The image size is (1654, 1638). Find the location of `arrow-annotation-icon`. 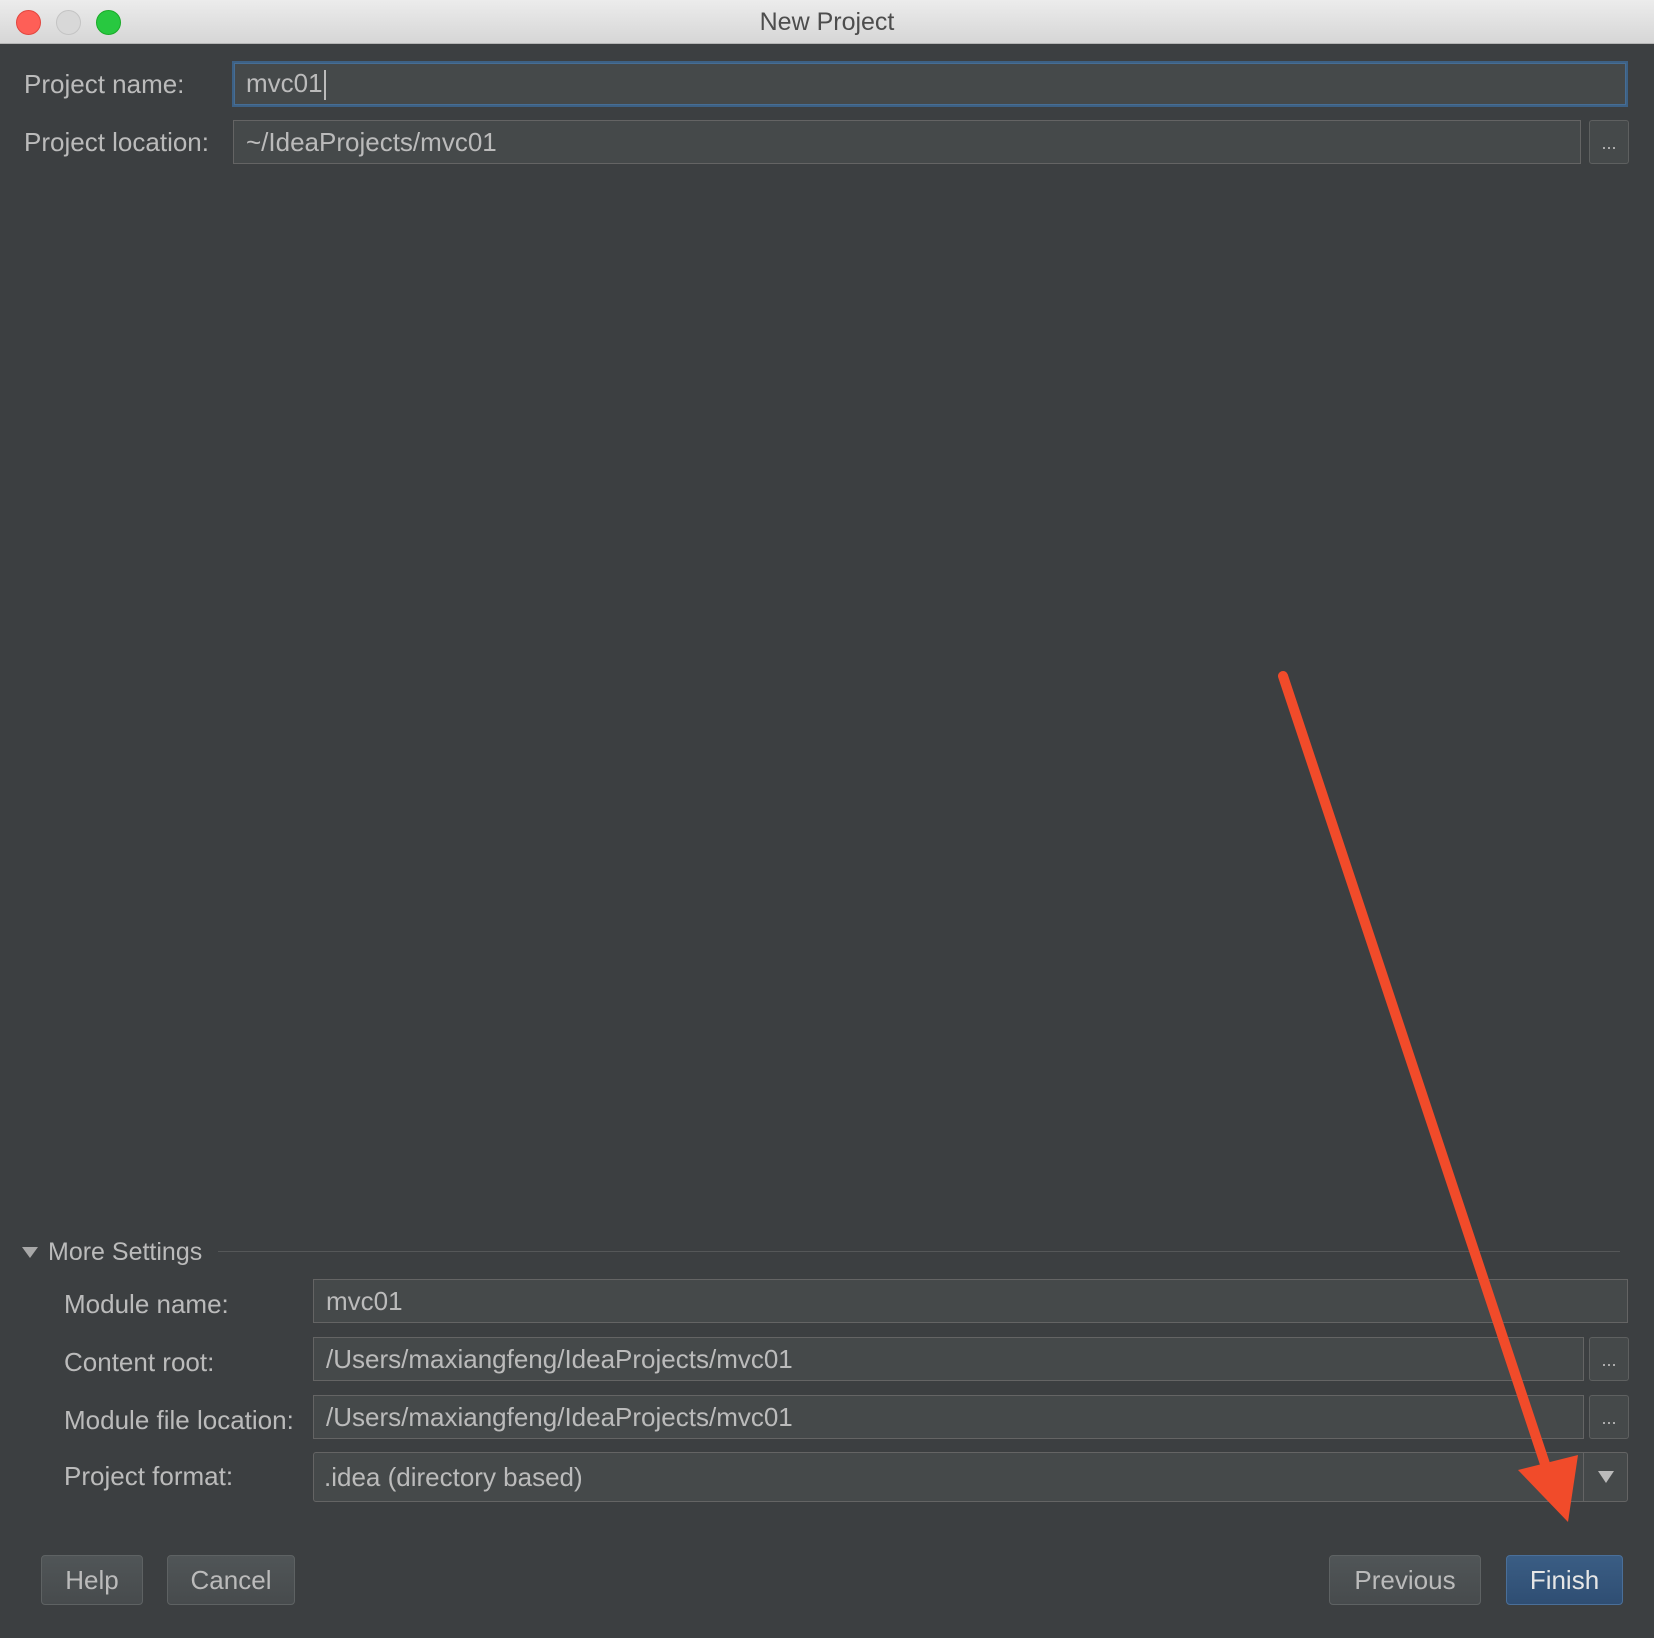

arrow-annotation-icon is located at coordinates (1428, 1096).